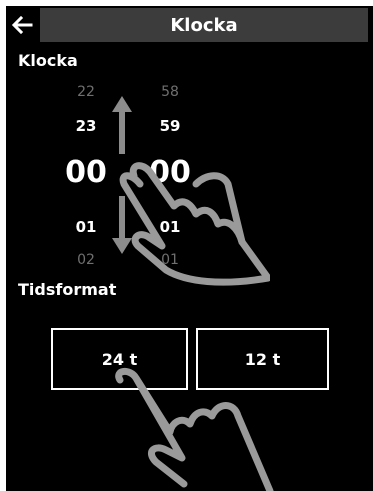 This screenshot has height=491, width=373. Describe the element at coordinates (86, 126) in the screenshot. I see `hour-prev1: 23` at that location.